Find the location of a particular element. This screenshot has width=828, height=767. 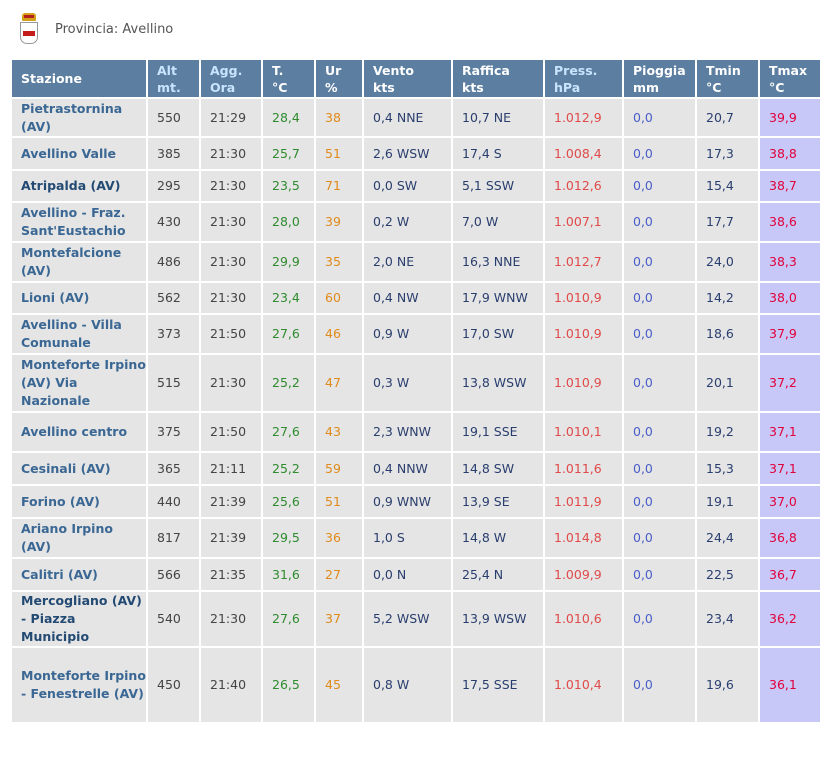

humidity-cell: 27 is located at coordinates (340, 573).